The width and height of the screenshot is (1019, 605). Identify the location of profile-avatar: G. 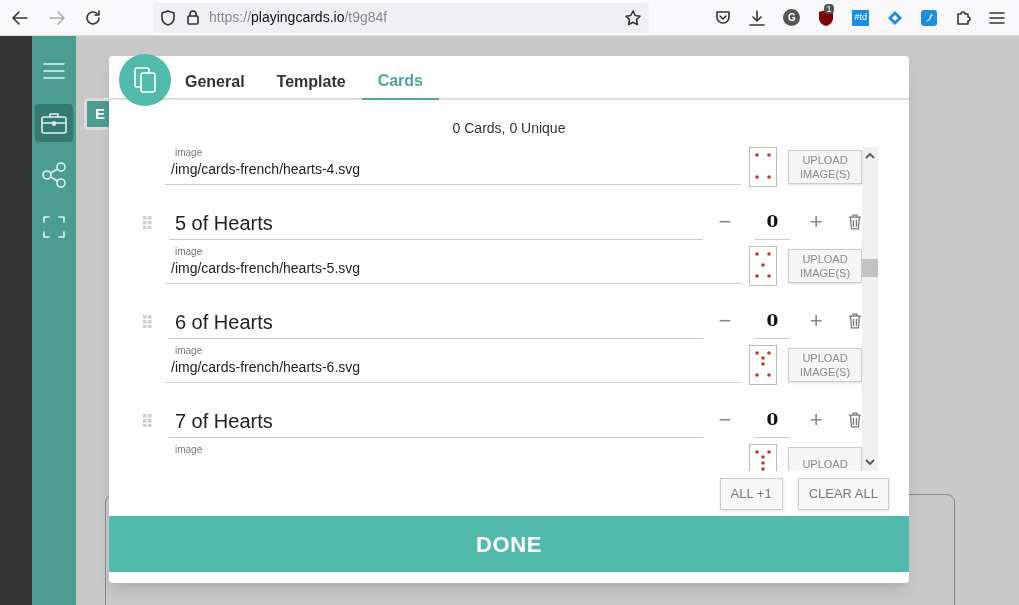
(792, 17).